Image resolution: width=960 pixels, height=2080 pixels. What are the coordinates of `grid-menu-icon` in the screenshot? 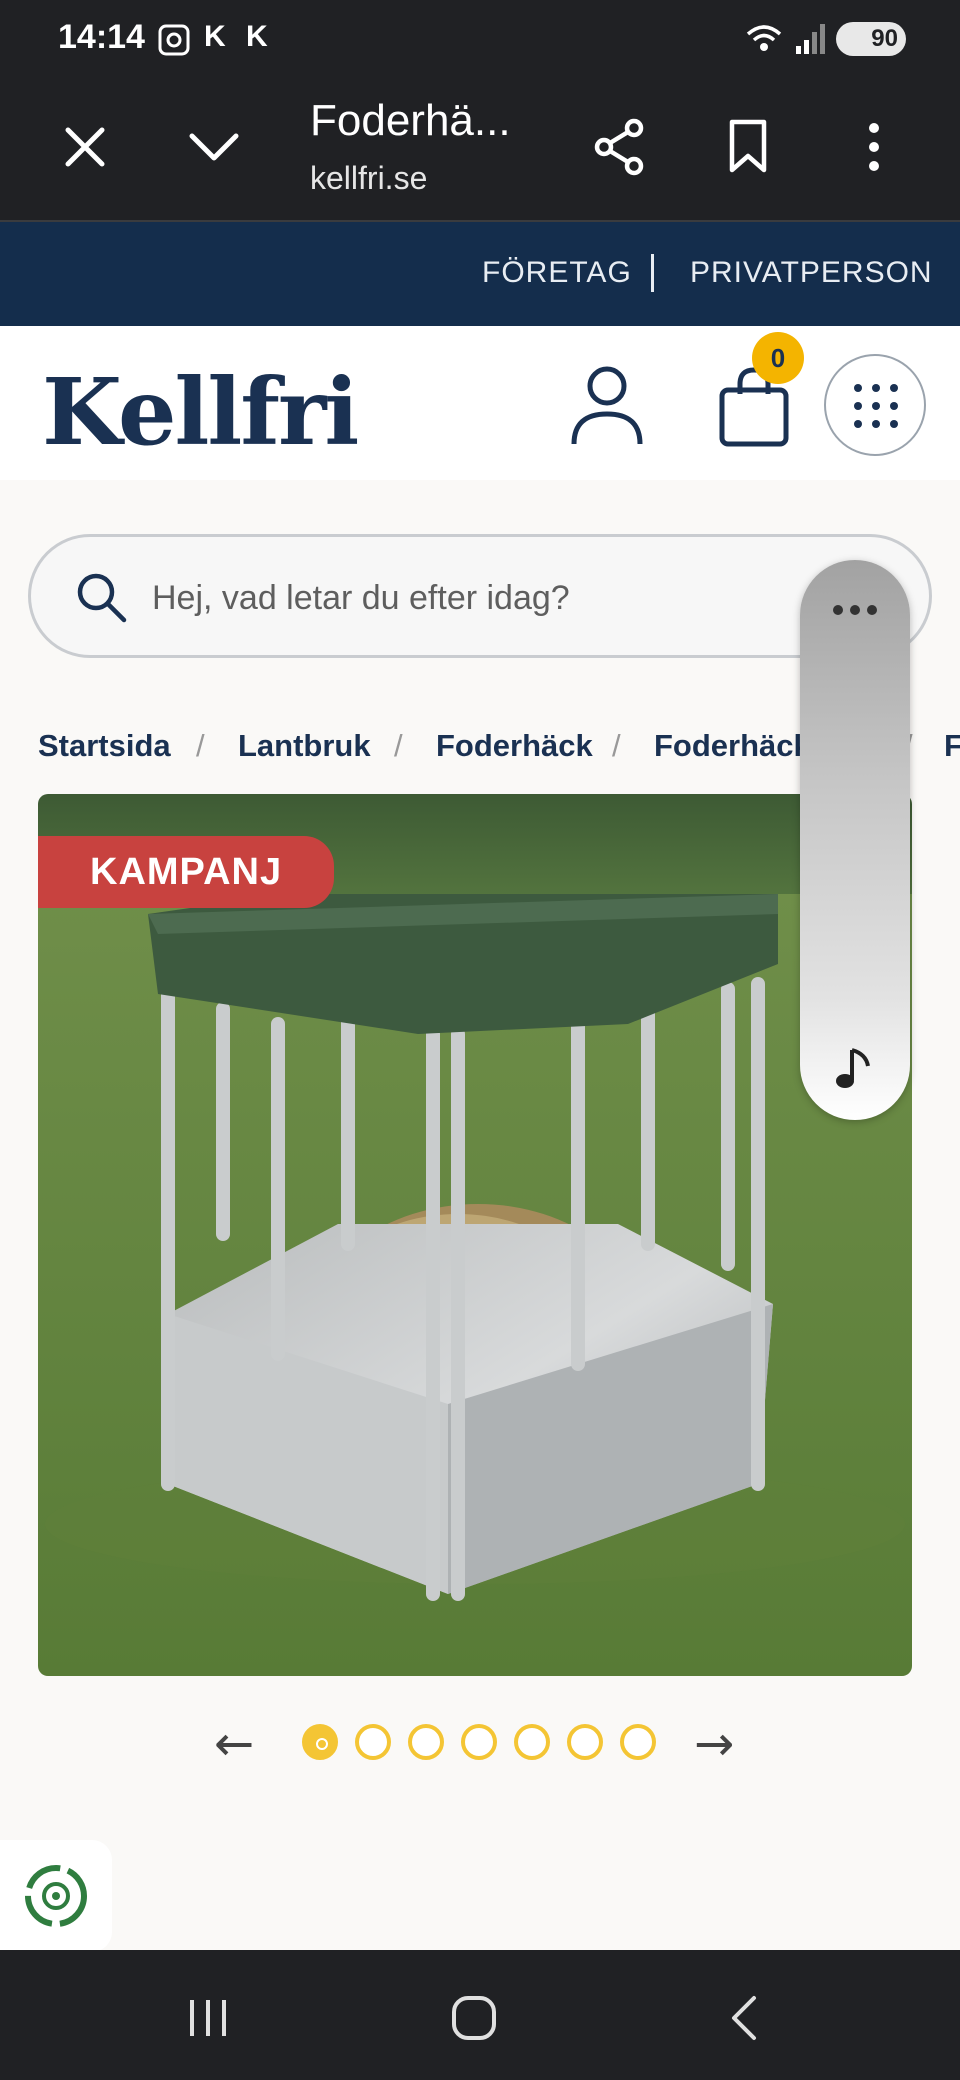 It's located at (876, 406).